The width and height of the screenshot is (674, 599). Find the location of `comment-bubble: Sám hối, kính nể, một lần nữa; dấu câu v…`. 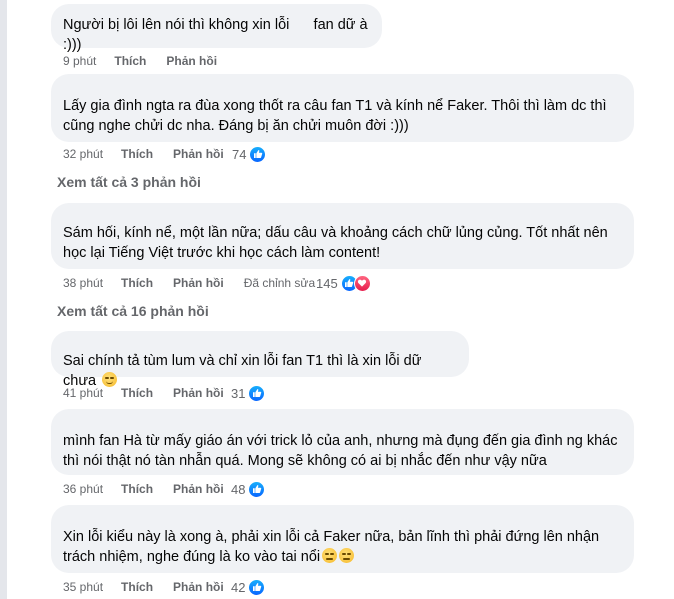

comment-bubble: Sám hối, kính nể, một lần nữa; dấu câu v… is located at coordinates (342, 236).